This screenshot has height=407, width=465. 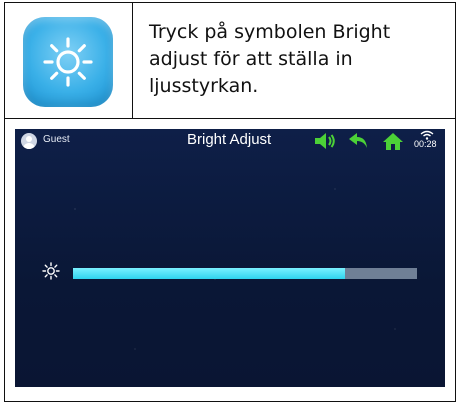 I want to click on icon-cell, so click(x=69, y=60).